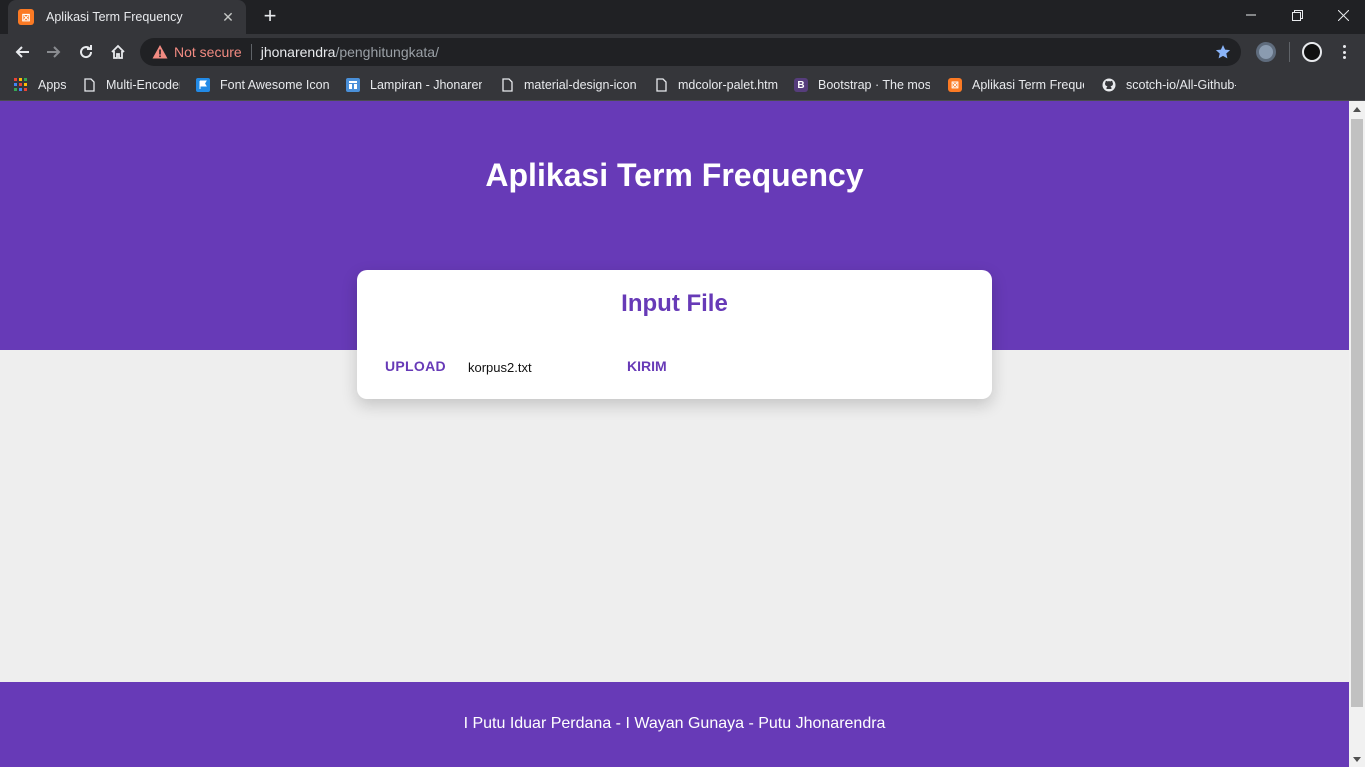 Image resolution: width=1365 pixels, height=767 pixels. What do you see at coordinates (1223, 52) in the screenshot?
I see `bookmark-star-icon` at bounding box center [1223, 52].